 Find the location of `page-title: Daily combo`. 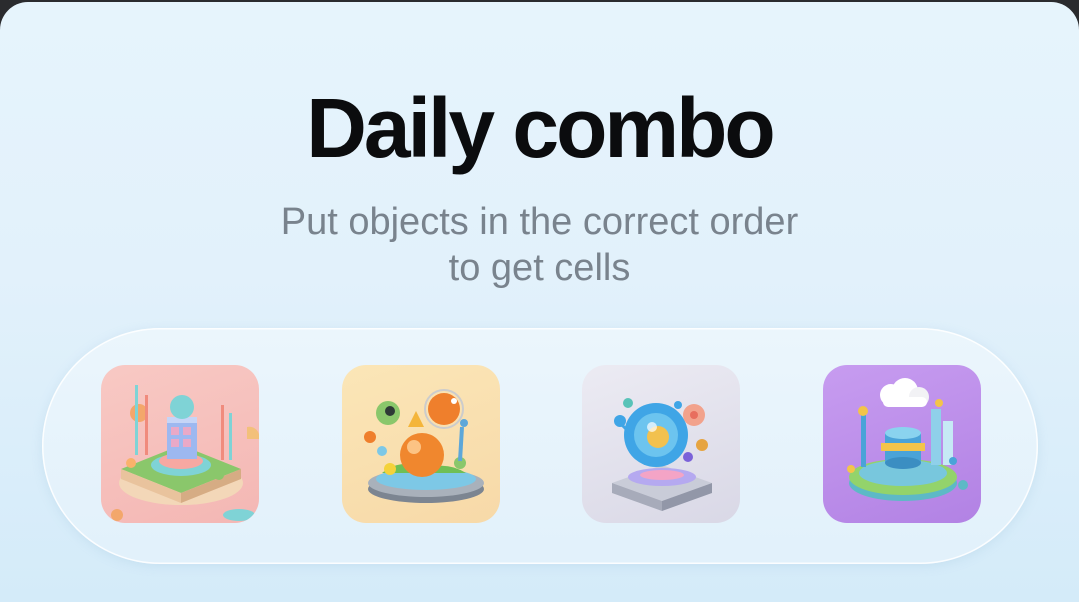

page-title: Daily combo is located at coordinates (540, 128).